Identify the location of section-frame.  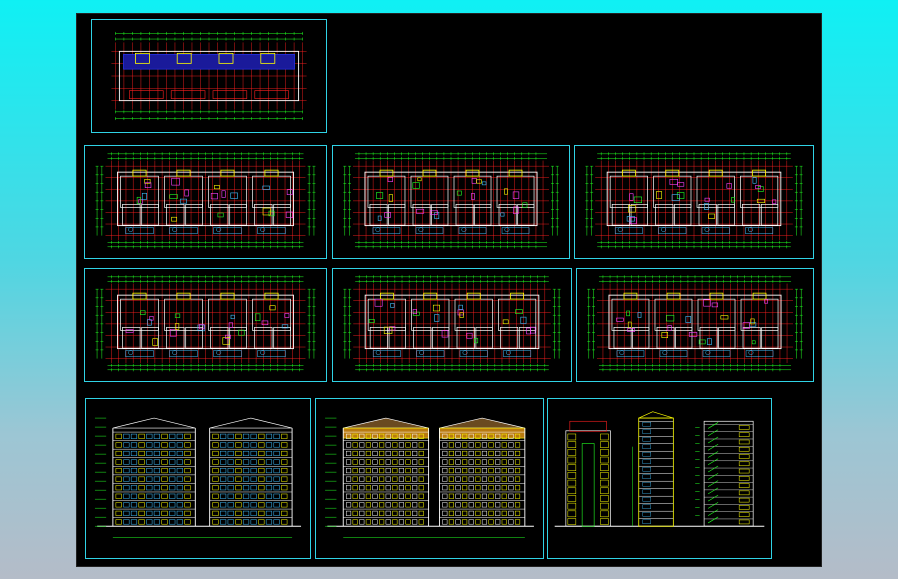
(659, 478).